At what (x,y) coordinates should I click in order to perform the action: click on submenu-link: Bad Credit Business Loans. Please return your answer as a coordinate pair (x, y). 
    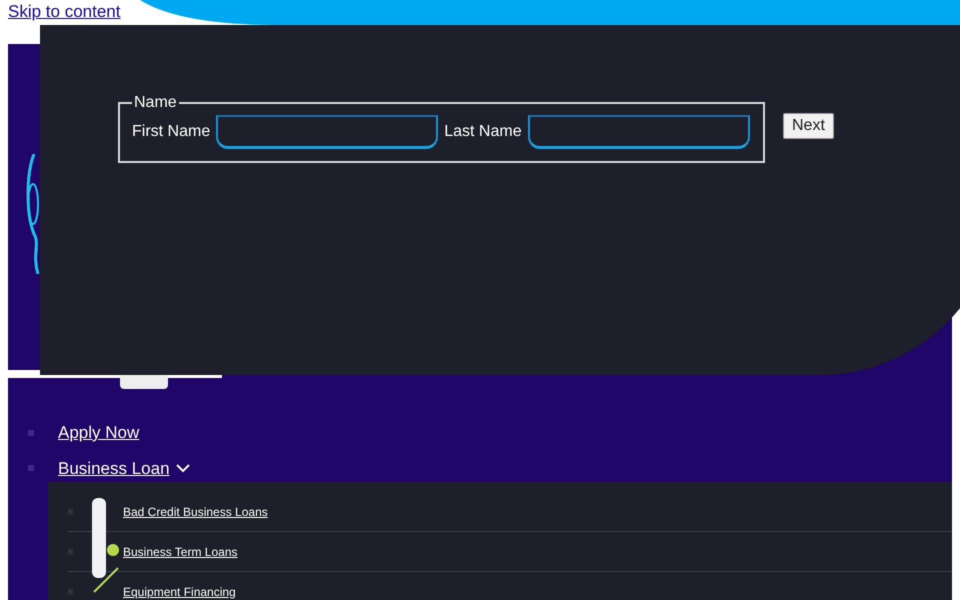
    Looking at the image, I should click on (195, 511).